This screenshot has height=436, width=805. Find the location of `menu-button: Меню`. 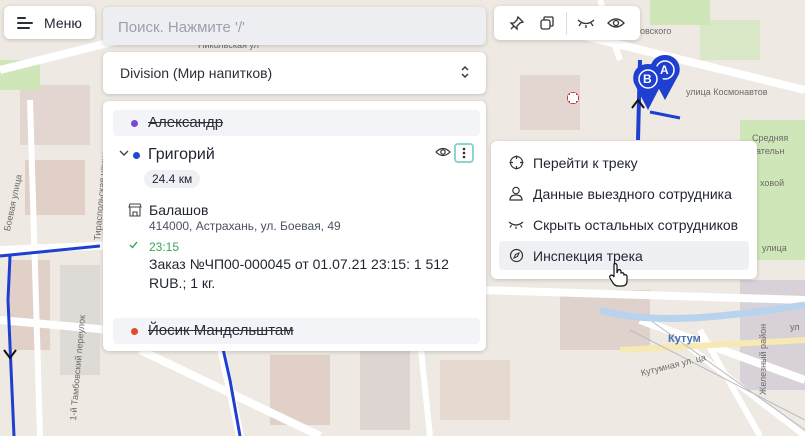

menu-button: Меню is located at coordinates (49, 22).